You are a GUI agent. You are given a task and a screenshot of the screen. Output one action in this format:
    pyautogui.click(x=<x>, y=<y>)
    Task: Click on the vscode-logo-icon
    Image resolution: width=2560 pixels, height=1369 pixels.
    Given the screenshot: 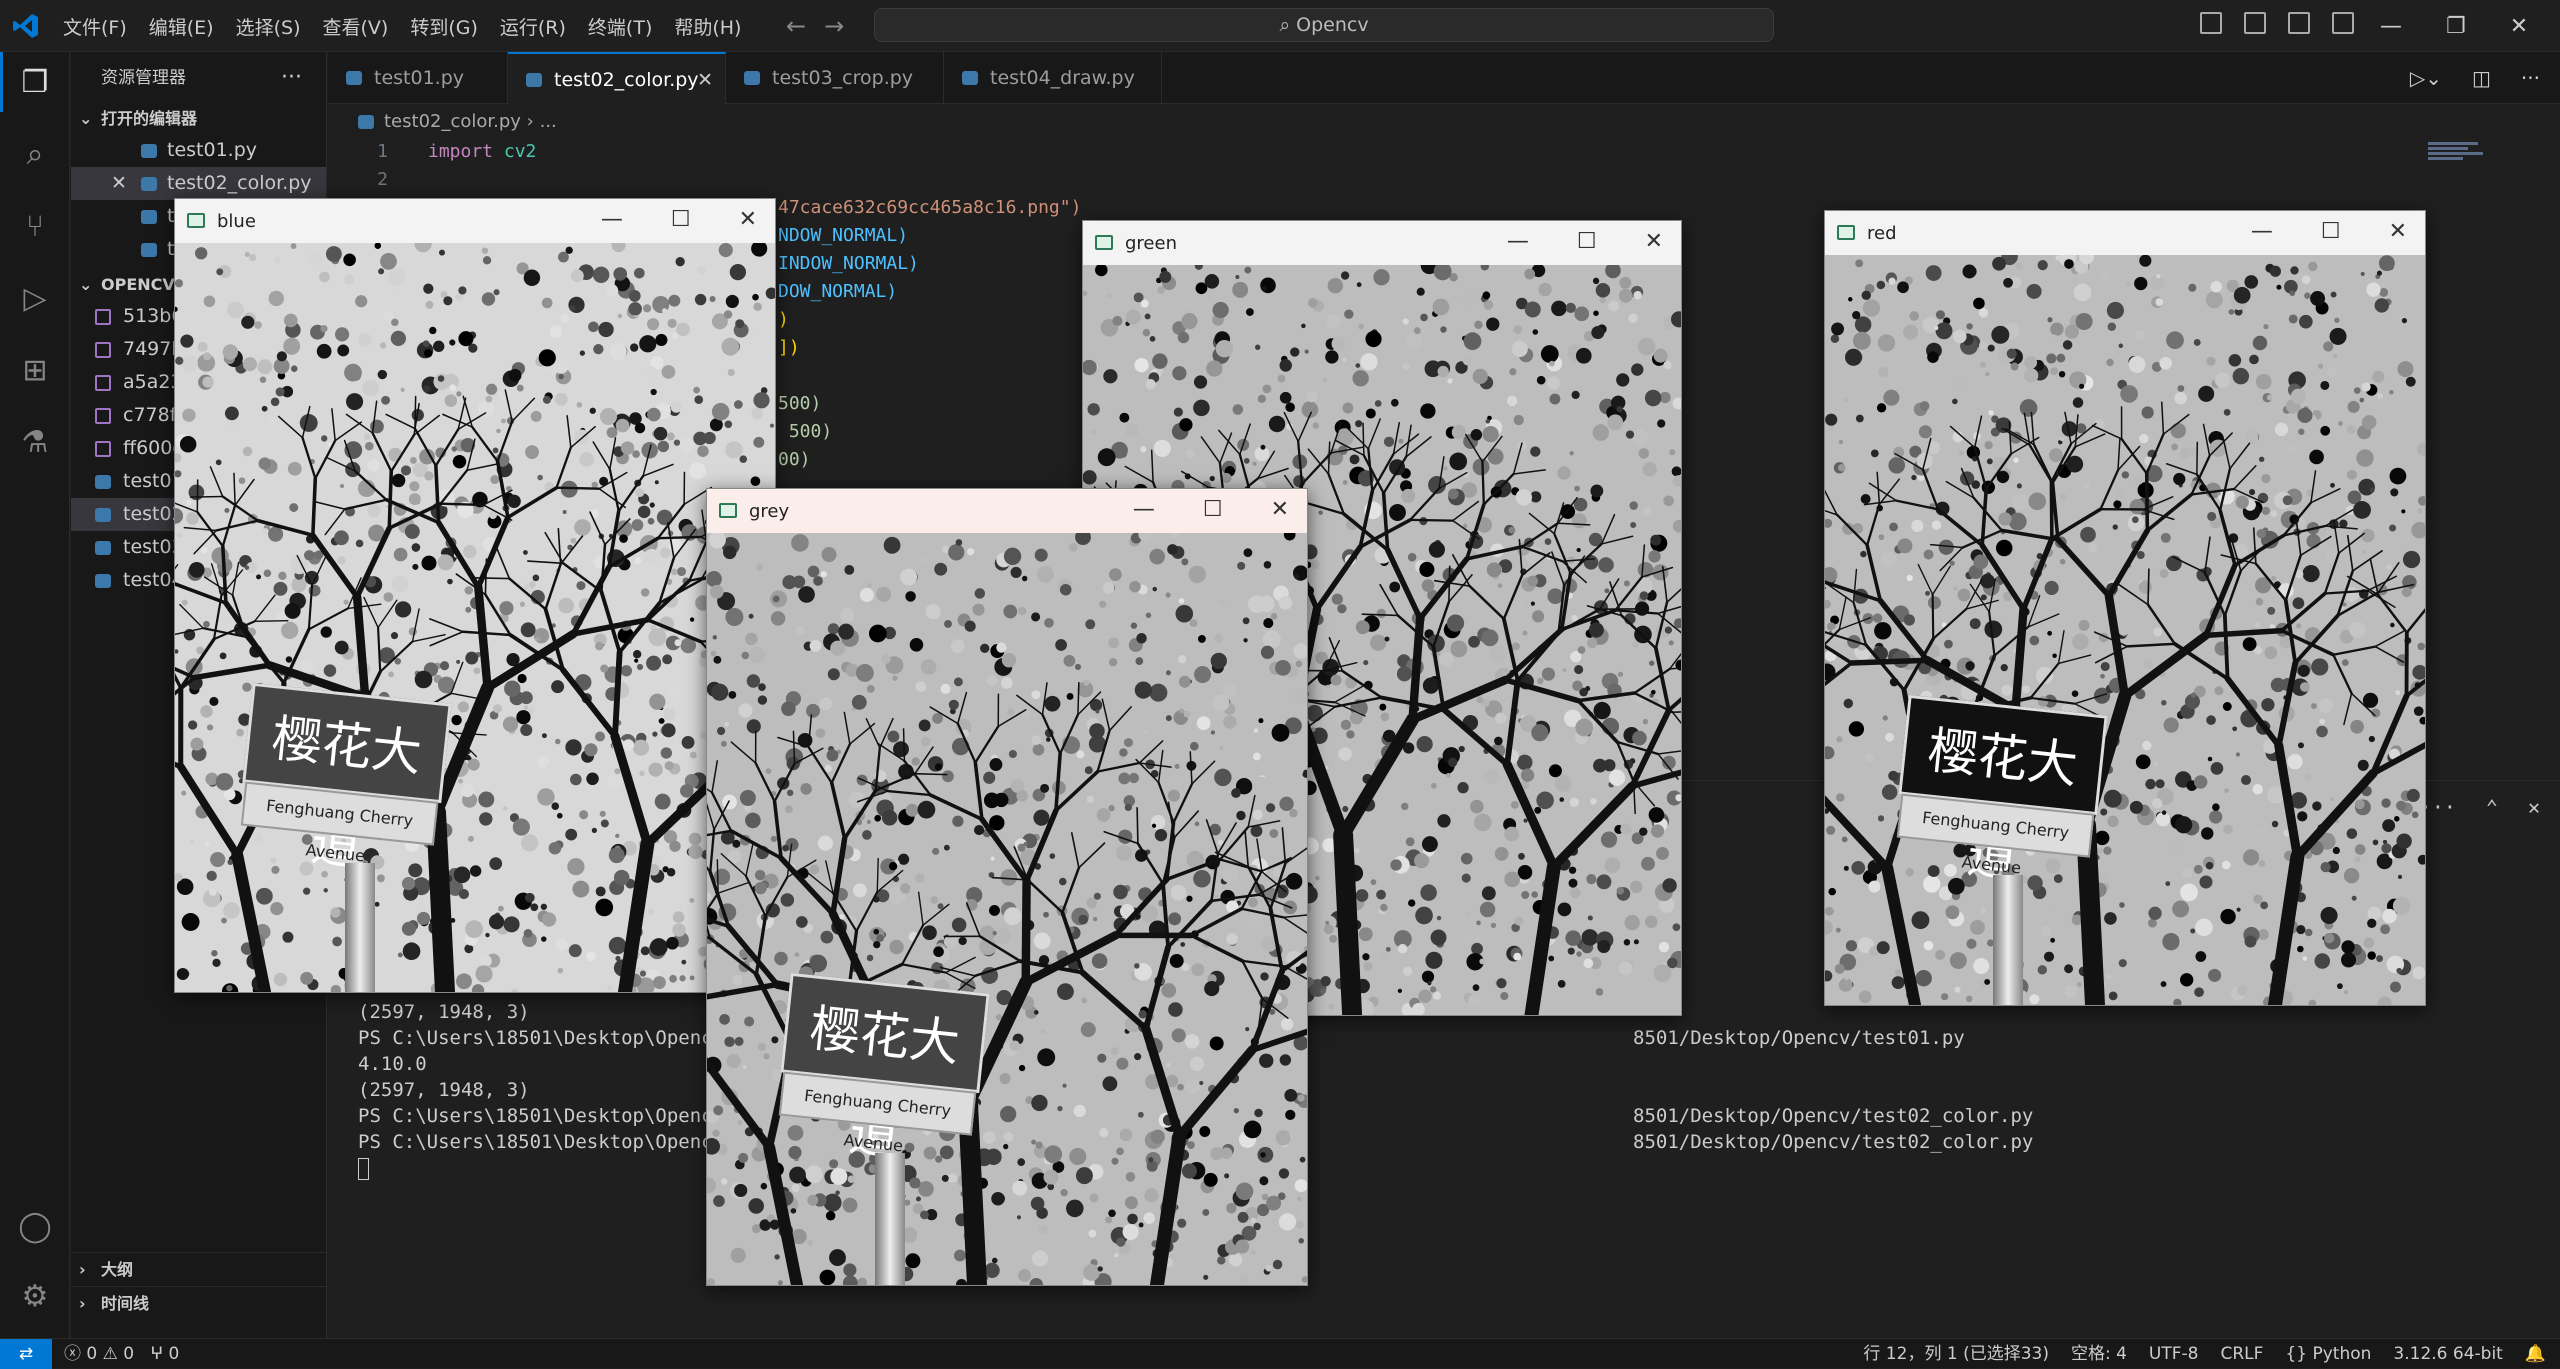 What is the action you would take?
    pyautogui.click(x=26, y=26)
    